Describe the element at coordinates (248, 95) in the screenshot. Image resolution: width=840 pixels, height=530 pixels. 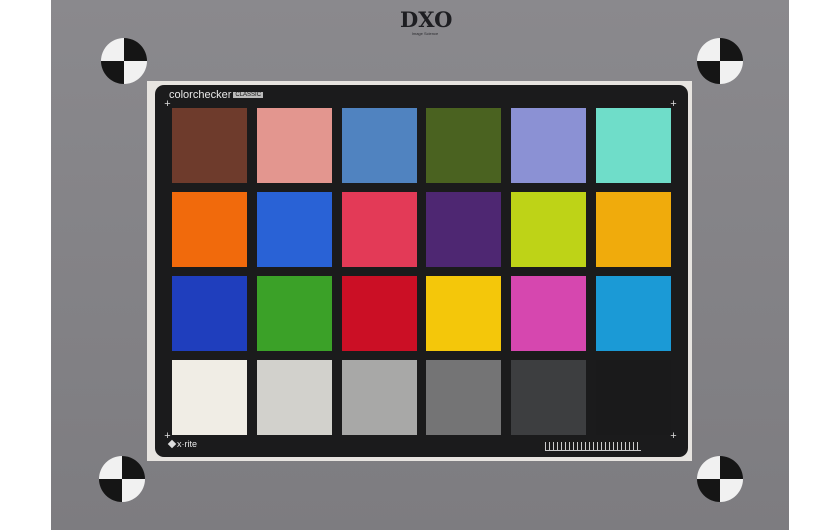
I see `card-title-badge: CLASSIC` at that location.